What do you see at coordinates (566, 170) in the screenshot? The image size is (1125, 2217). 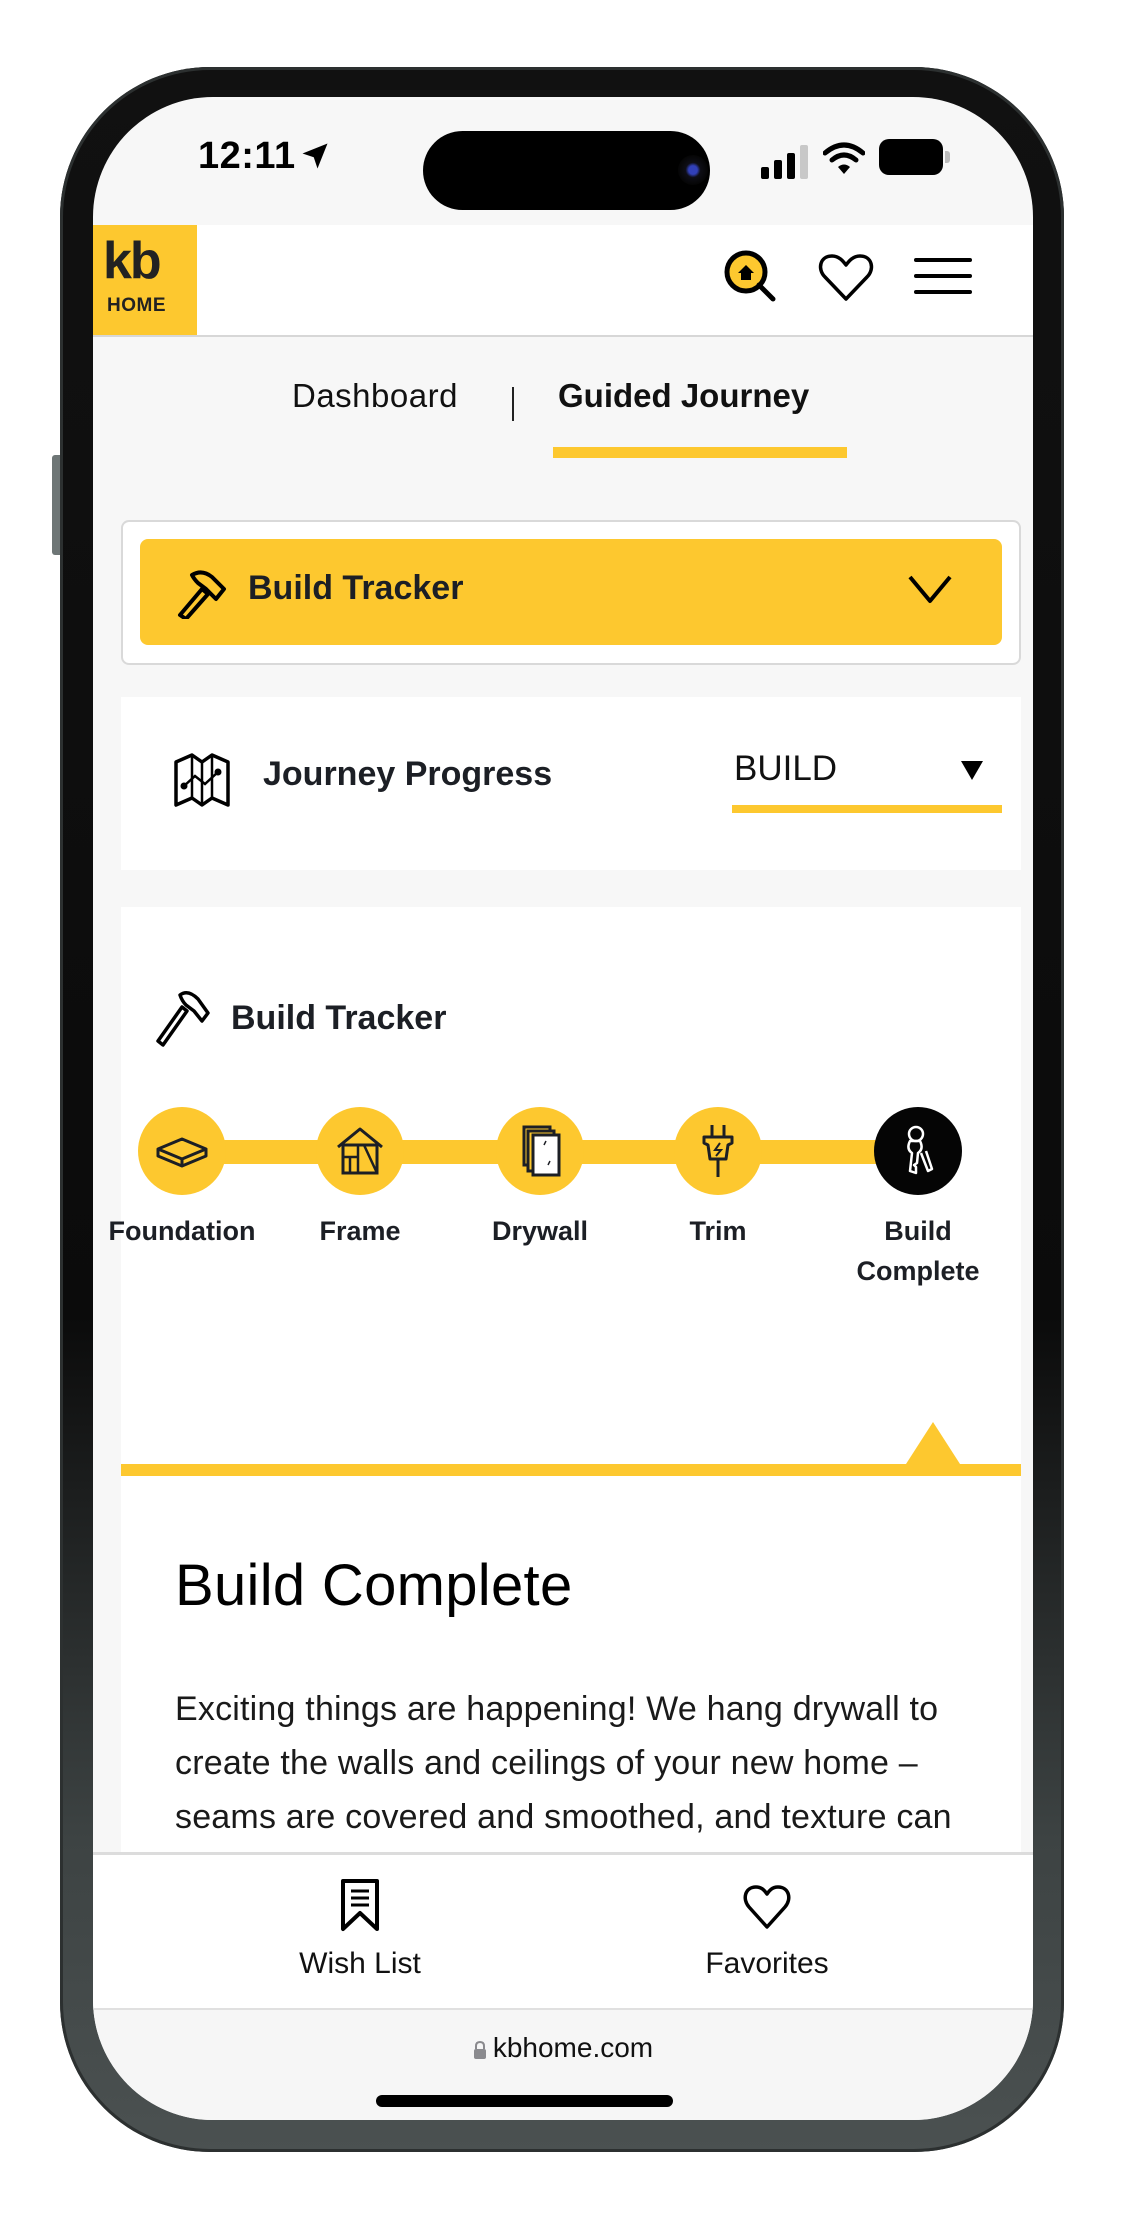 I see `dynamic-island` at bounding box center [566, 170].